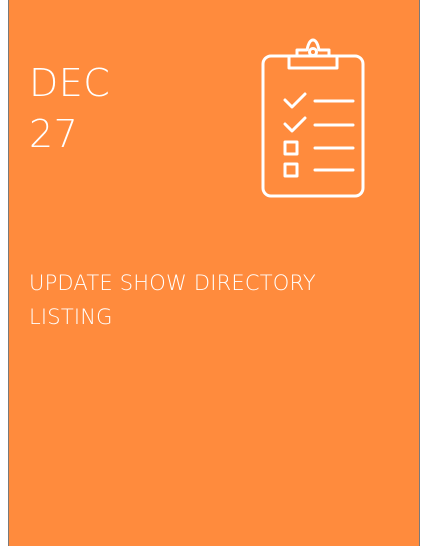  Describe the element at coordinates (172, 300) in the screenshot. I see `event-title: UPDATE SHOW DIRECTORY LISTING` at that location.